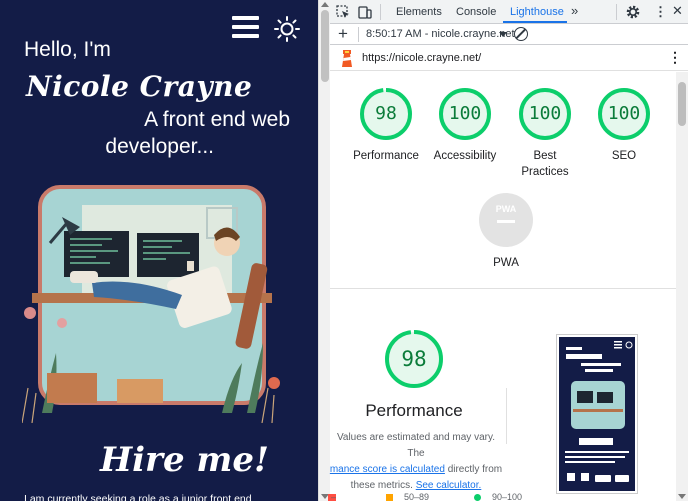  Describe the element at coordinates (325, 4) in the screenshot. I see `scroll-up-arrow` at that location.